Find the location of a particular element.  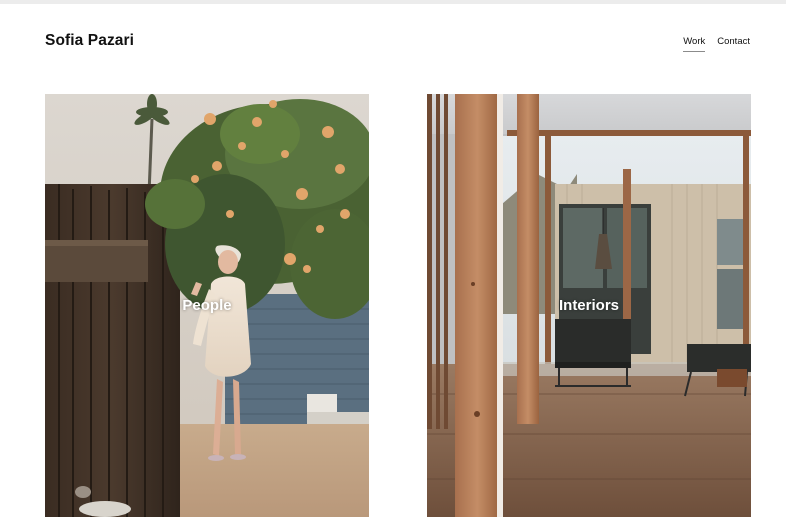

card-label-interiors: Interiors is located at coordinates (588, 305).